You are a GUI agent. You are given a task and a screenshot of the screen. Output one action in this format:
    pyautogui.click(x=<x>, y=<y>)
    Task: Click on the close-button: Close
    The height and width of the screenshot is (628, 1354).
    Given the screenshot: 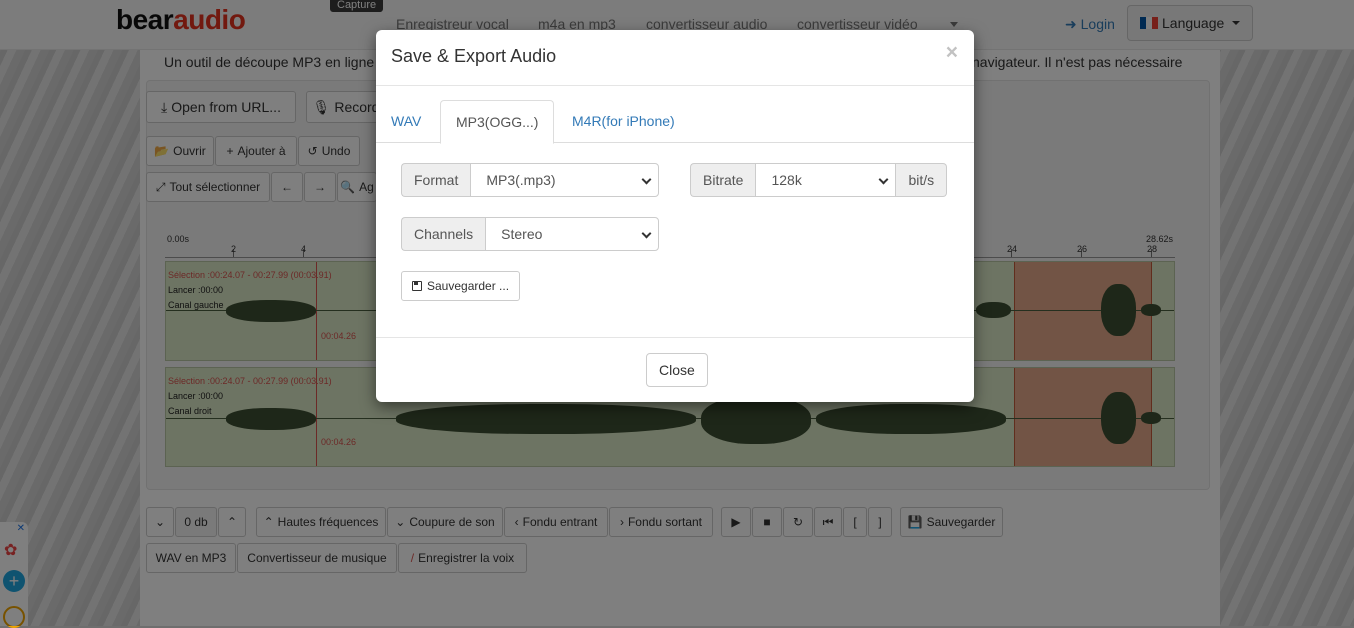 What is the action you would take?
    pyautogui.click(x=677, y=370)
    